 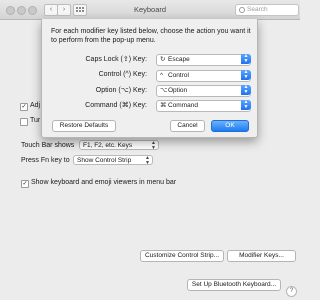 What do you see at coordinates (108, 145) in the screenshot?
I see `touchbar-value: F1, F2, etc. Keys` at bounding box center [108, 145].